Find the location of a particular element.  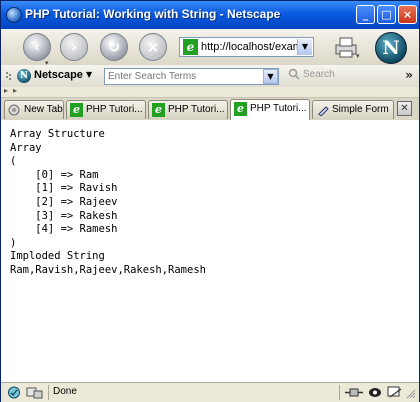

output-line: ) is located at coordinates (13, 242).